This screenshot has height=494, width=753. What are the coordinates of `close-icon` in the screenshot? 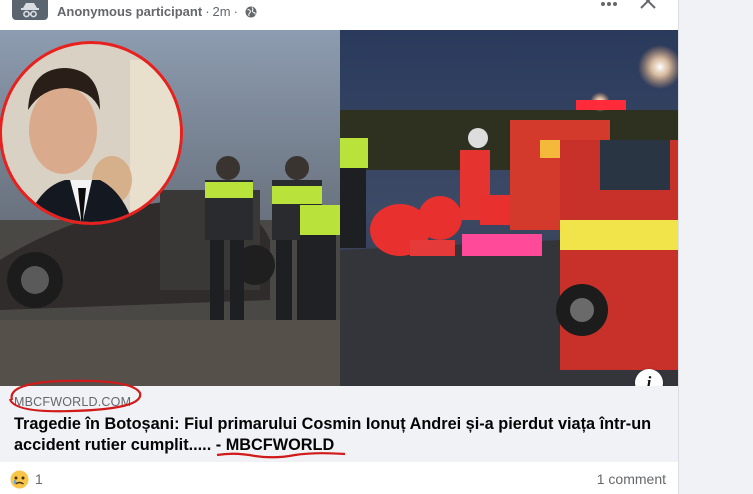 It's located at (648, 6).